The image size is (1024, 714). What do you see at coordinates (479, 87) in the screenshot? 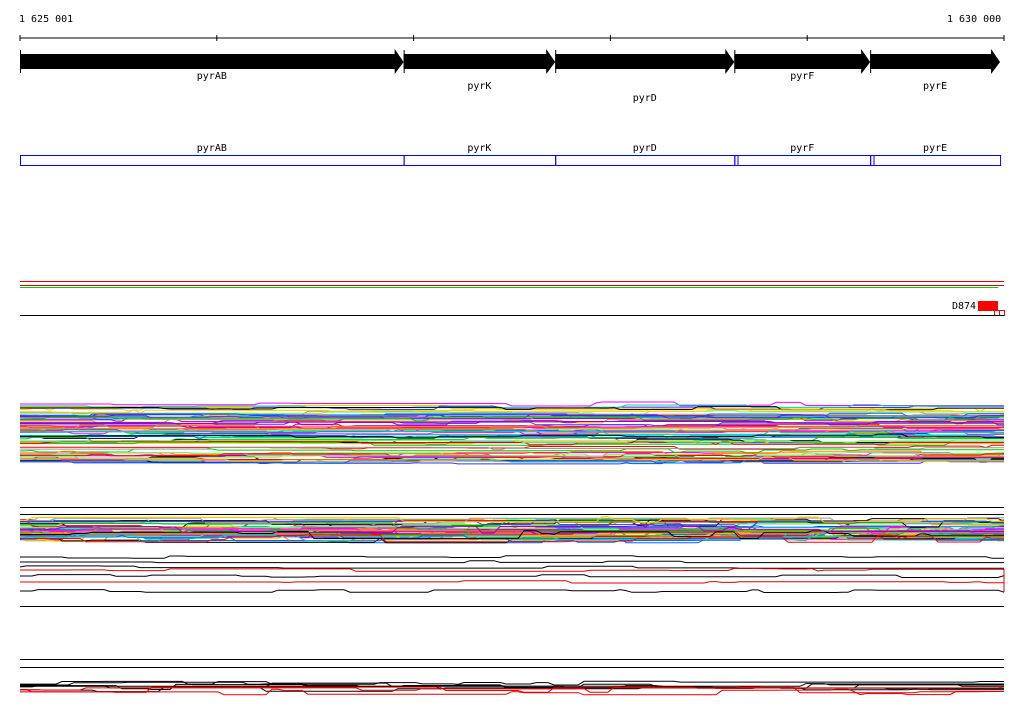
I see `gene-label-pyrK: pyrK` at bounding box center [479, 87].